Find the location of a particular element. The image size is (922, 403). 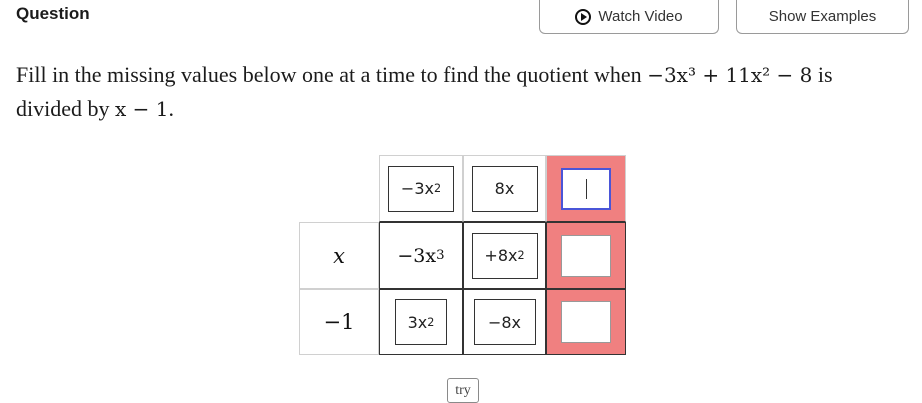

product-x-term-2: +8x 2 is located at coordinates (504, 255).